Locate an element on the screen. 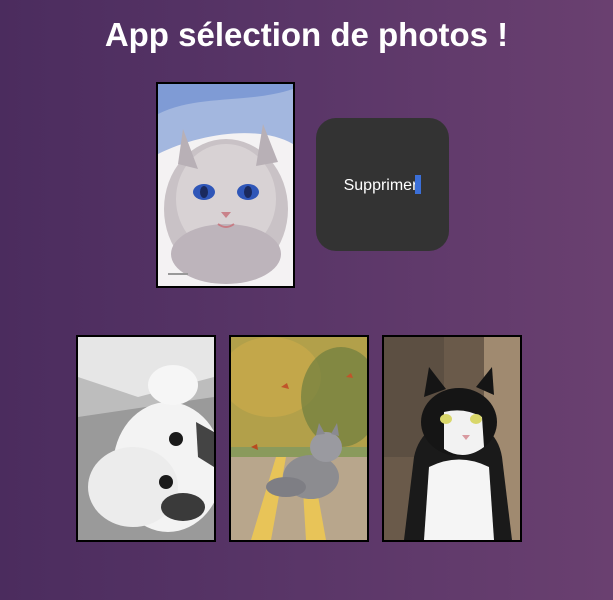 This screenshot has width=613, height=600. tuxedo-cat-photo is located at coordinates (452, 438).